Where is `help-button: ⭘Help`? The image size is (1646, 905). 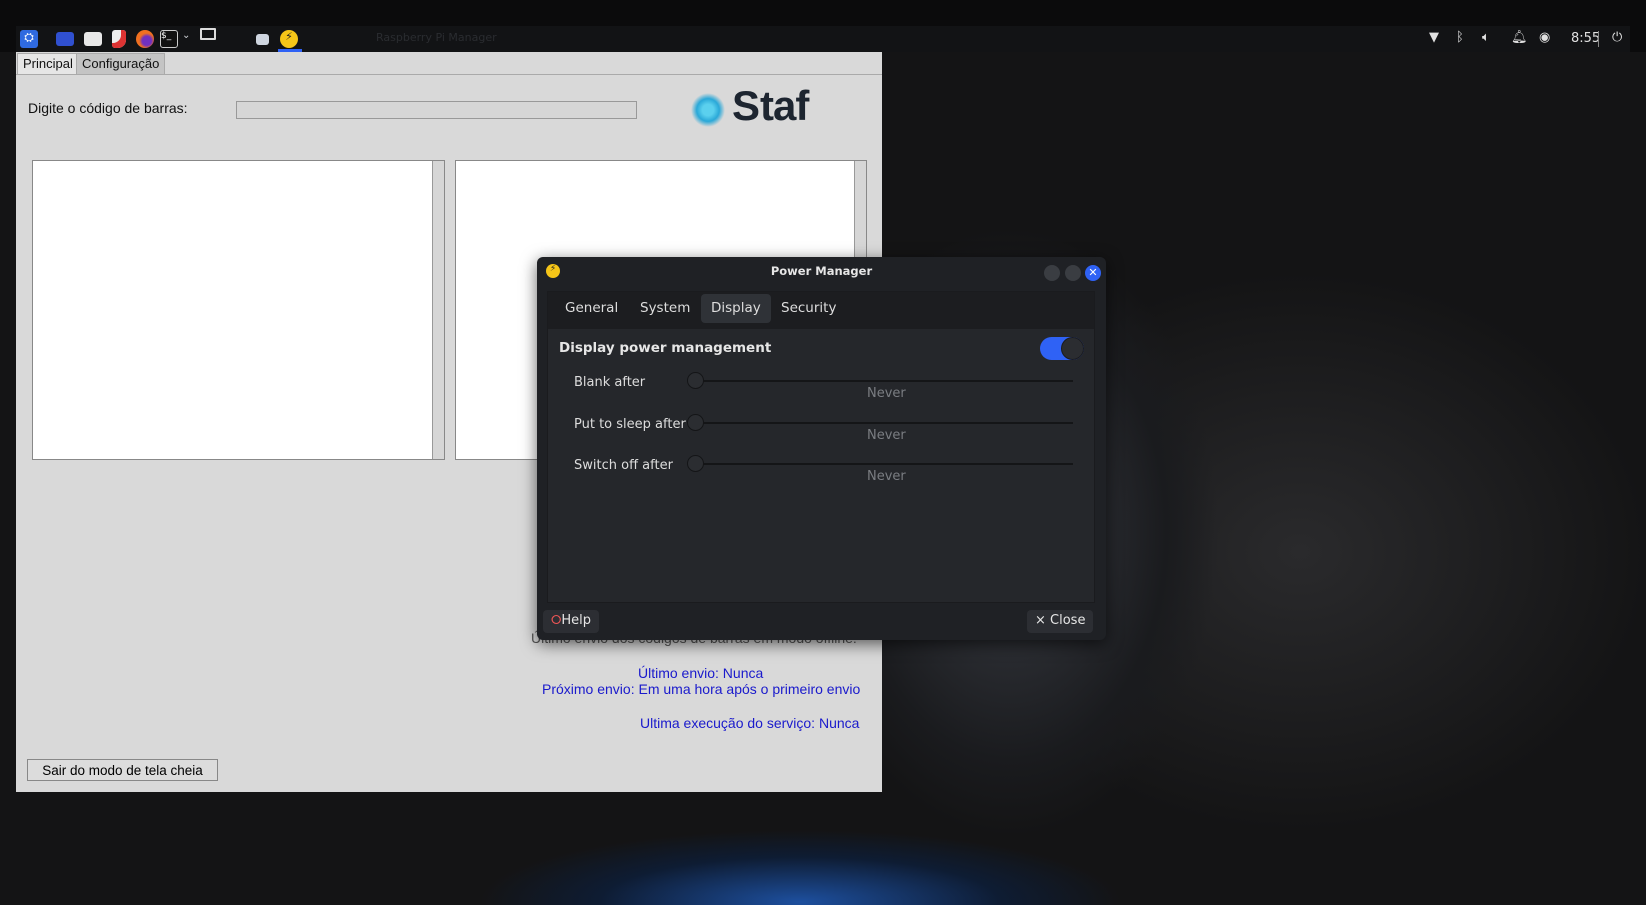
help-button: ⭘Help is located at coordinates (571, 621).